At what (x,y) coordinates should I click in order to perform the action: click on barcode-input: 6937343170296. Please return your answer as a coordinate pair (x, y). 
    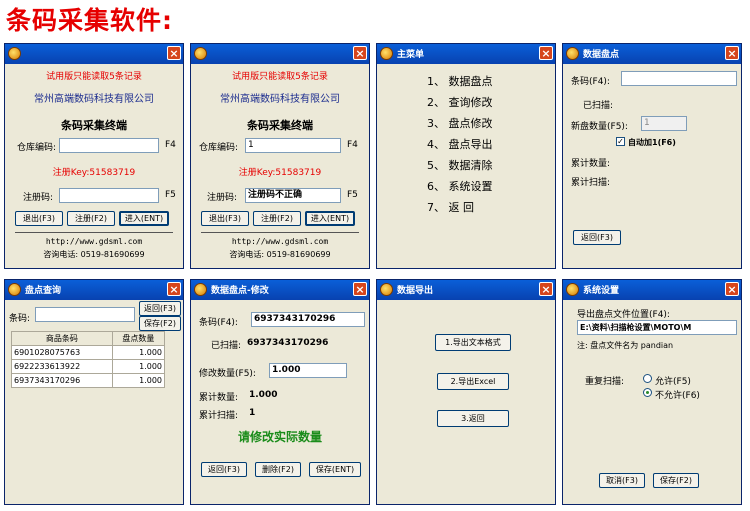
    Looking at the image, I should click on (308, 319).